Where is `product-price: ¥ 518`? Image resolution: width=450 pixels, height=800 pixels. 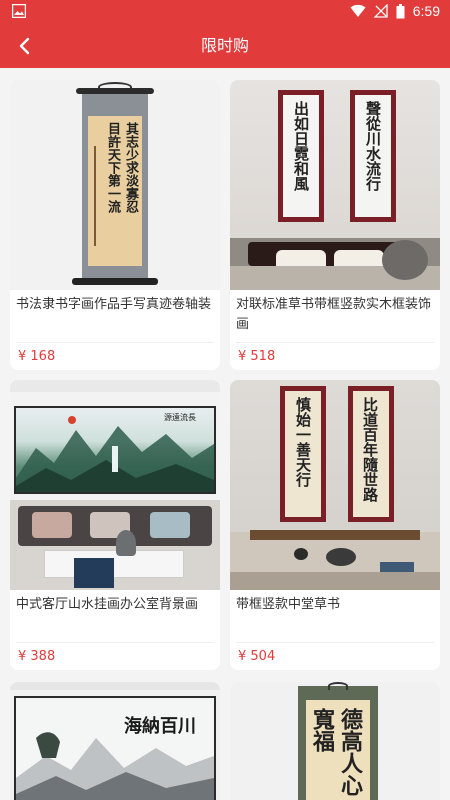
product-price: ¥ 518 is located at coordinates (257, 356).